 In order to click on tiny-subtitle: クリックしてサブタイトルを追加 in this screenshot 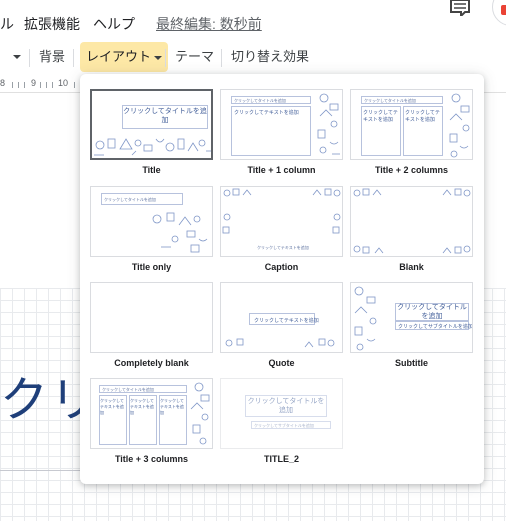, I will do `click(284, 425)`.